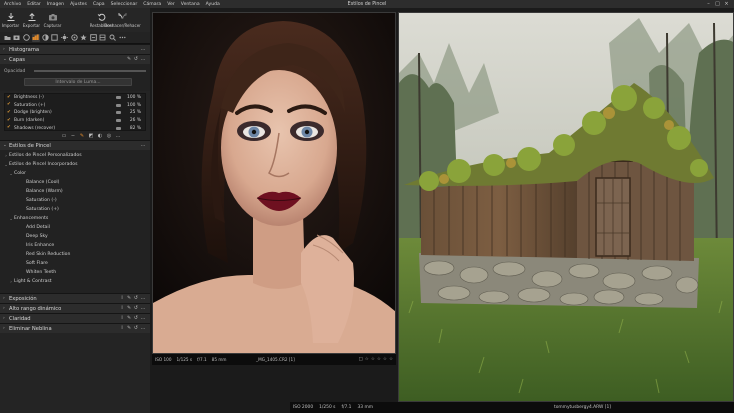 Image resolution: width=734 pixels, height=413 pixels. Describe the element at coordinates (12, 4) in the screenshot. I see `menu-archivo: Archivo` at that location.